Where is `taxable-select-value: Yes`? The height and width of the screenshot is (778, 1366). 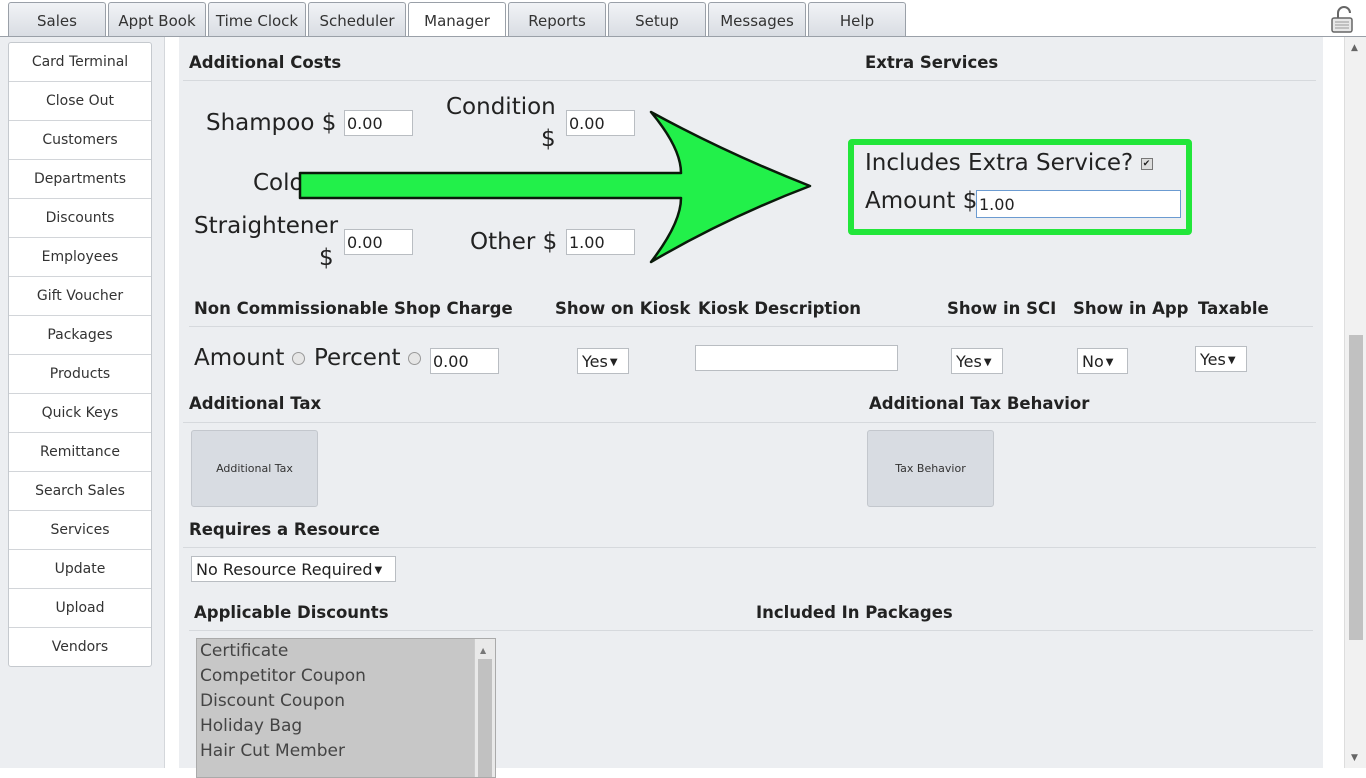
taxable-select-value: Yes is located at coordinates (1213, 359).